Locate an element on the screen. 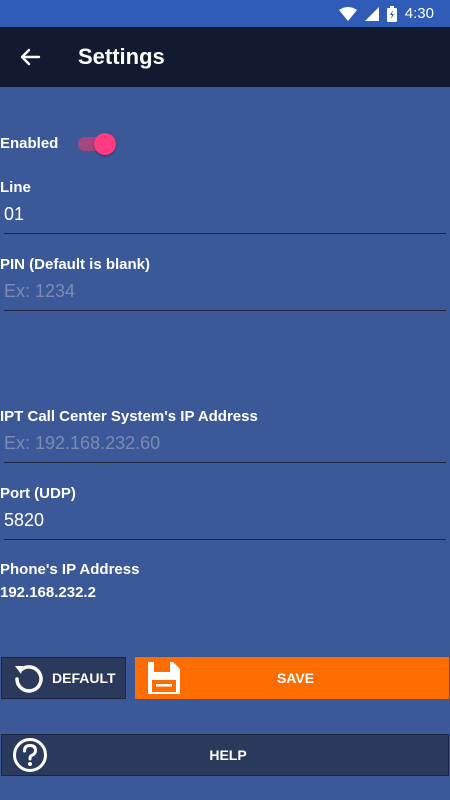 The width and height of the screenshot is (450, 800). enabled-label: Enabled is located at coordinates (29, 143).